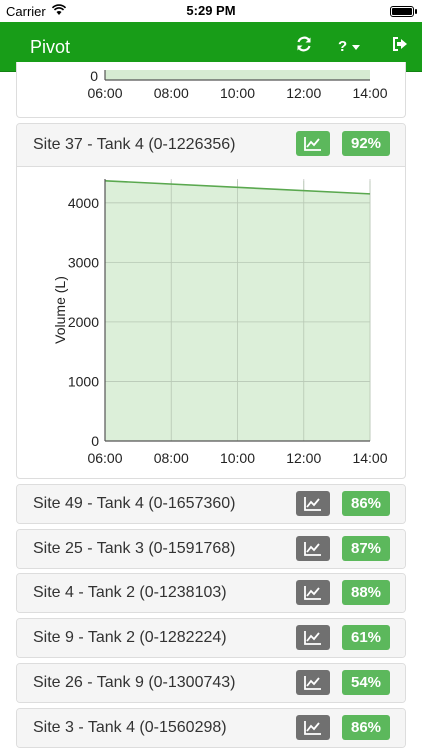  I want to click on panel-heading: Site 26 - Tank 9 (0-1300743) 54%, so click(211, 683).